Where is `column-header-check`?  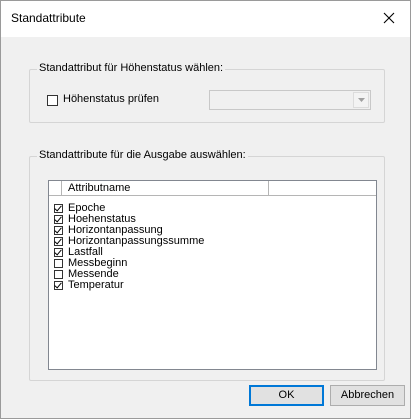
column-header-check is located at coordinates (55, 188).